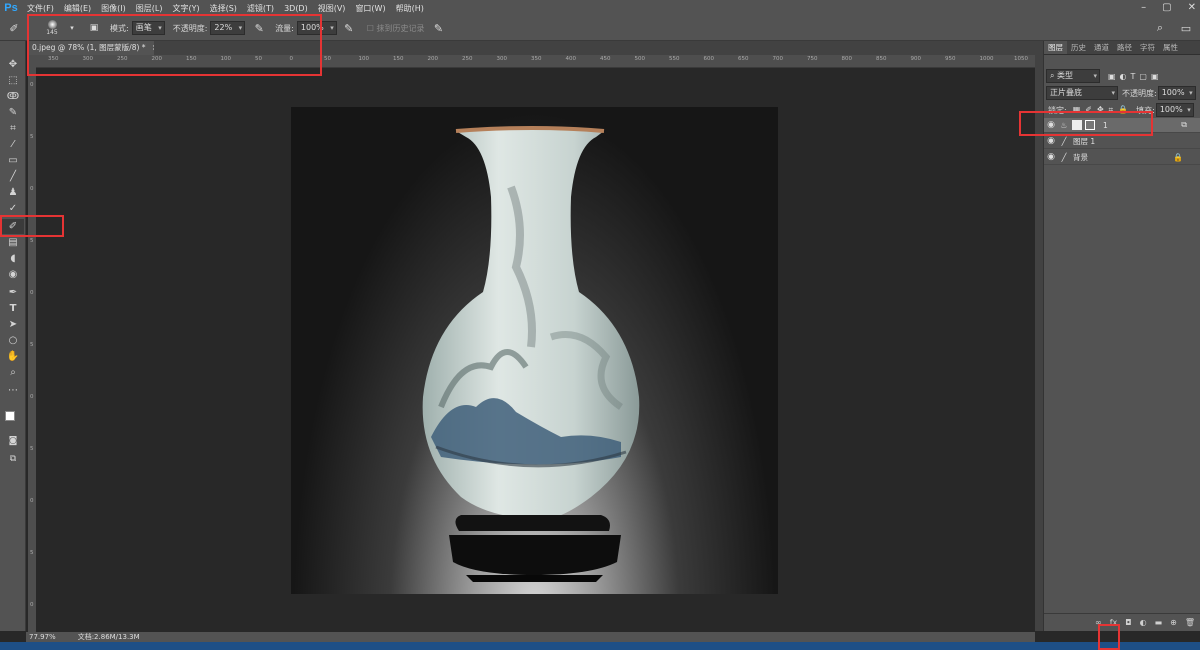 The width and height of the screenshot is (1200, 650). I want to click on healing-brush-tool-icon: ▭, so click(13, 160).